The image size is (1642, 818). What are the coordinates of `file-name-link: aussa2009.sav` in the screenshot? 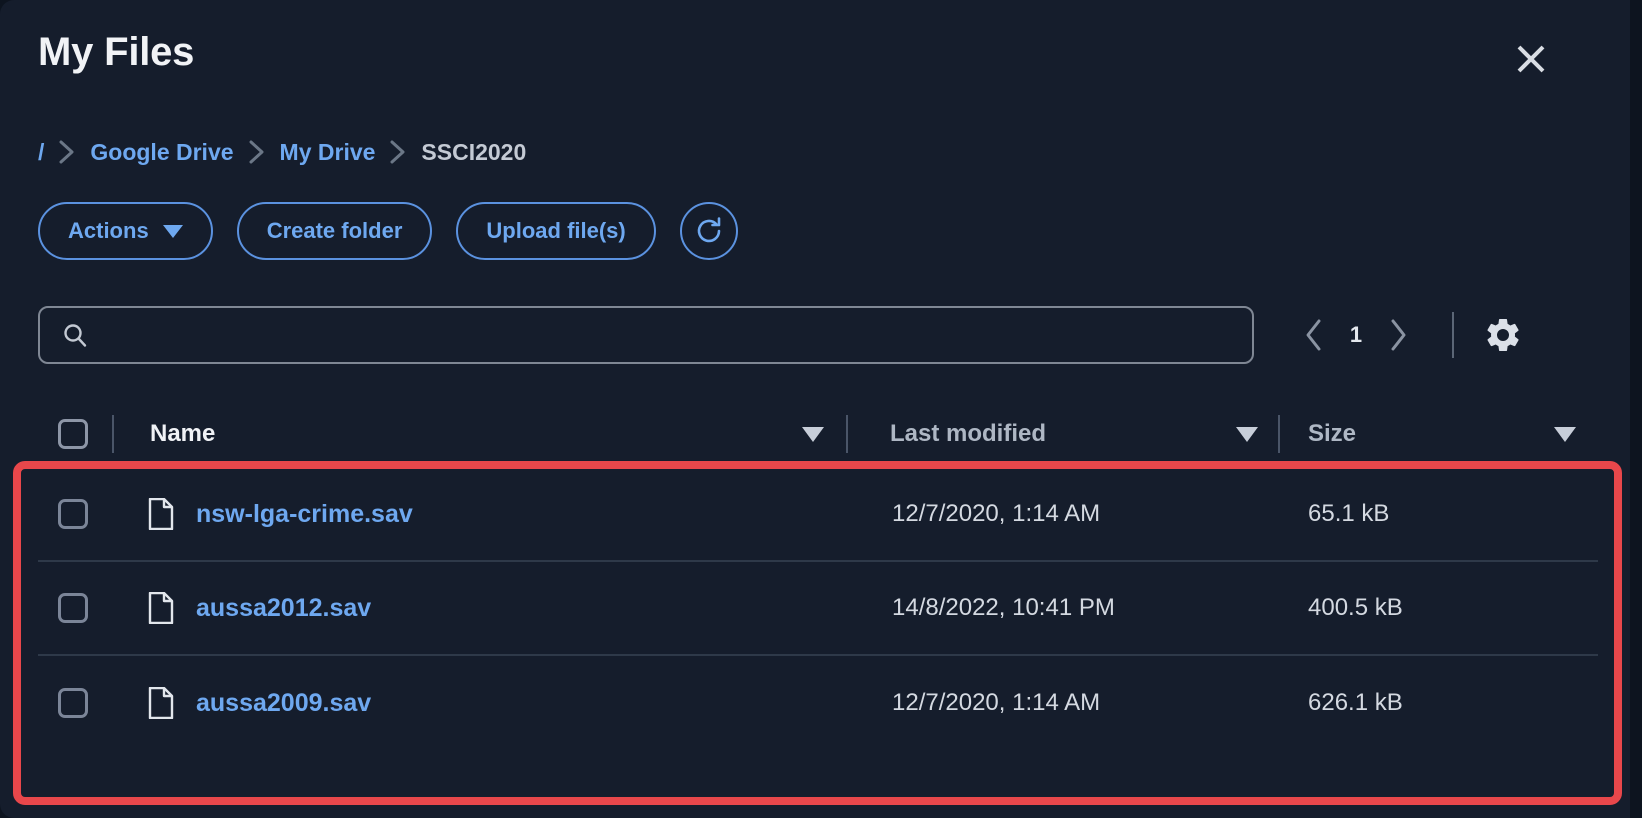 It's located at (283, 703).